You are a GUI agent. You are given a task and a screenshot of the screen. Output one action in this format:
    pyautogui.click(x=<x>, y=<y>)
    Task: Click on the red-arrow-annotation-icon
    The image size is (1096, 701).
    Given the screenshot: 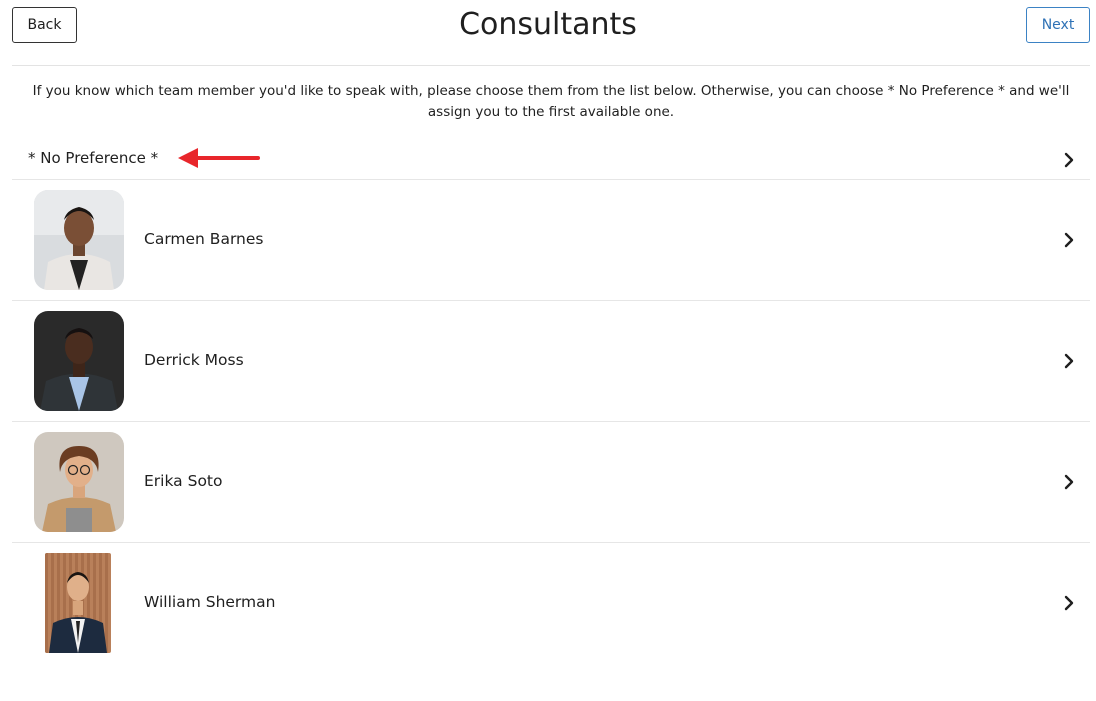 What is the action you would take?
    pyautogui.click(x=219, y=158)
    